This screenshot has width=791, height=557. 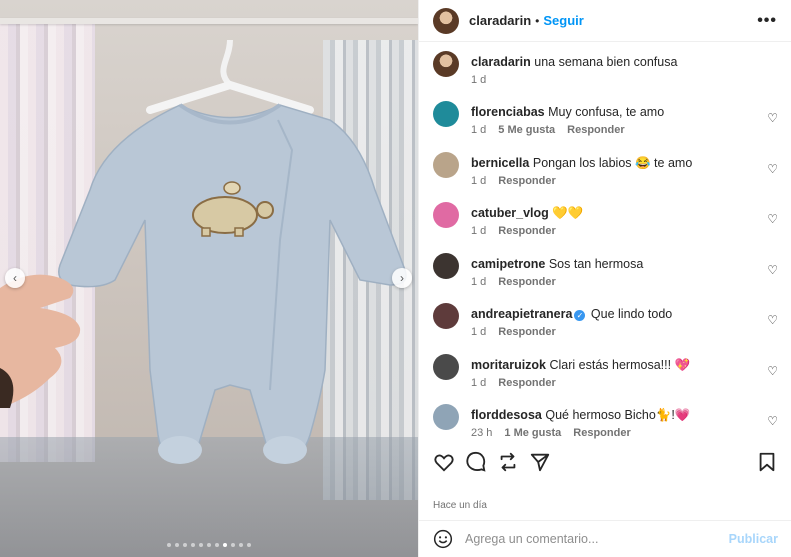 I want to click on post-caption: claradarin una semana bien confusa 1 d, so click(x=605, y=68).